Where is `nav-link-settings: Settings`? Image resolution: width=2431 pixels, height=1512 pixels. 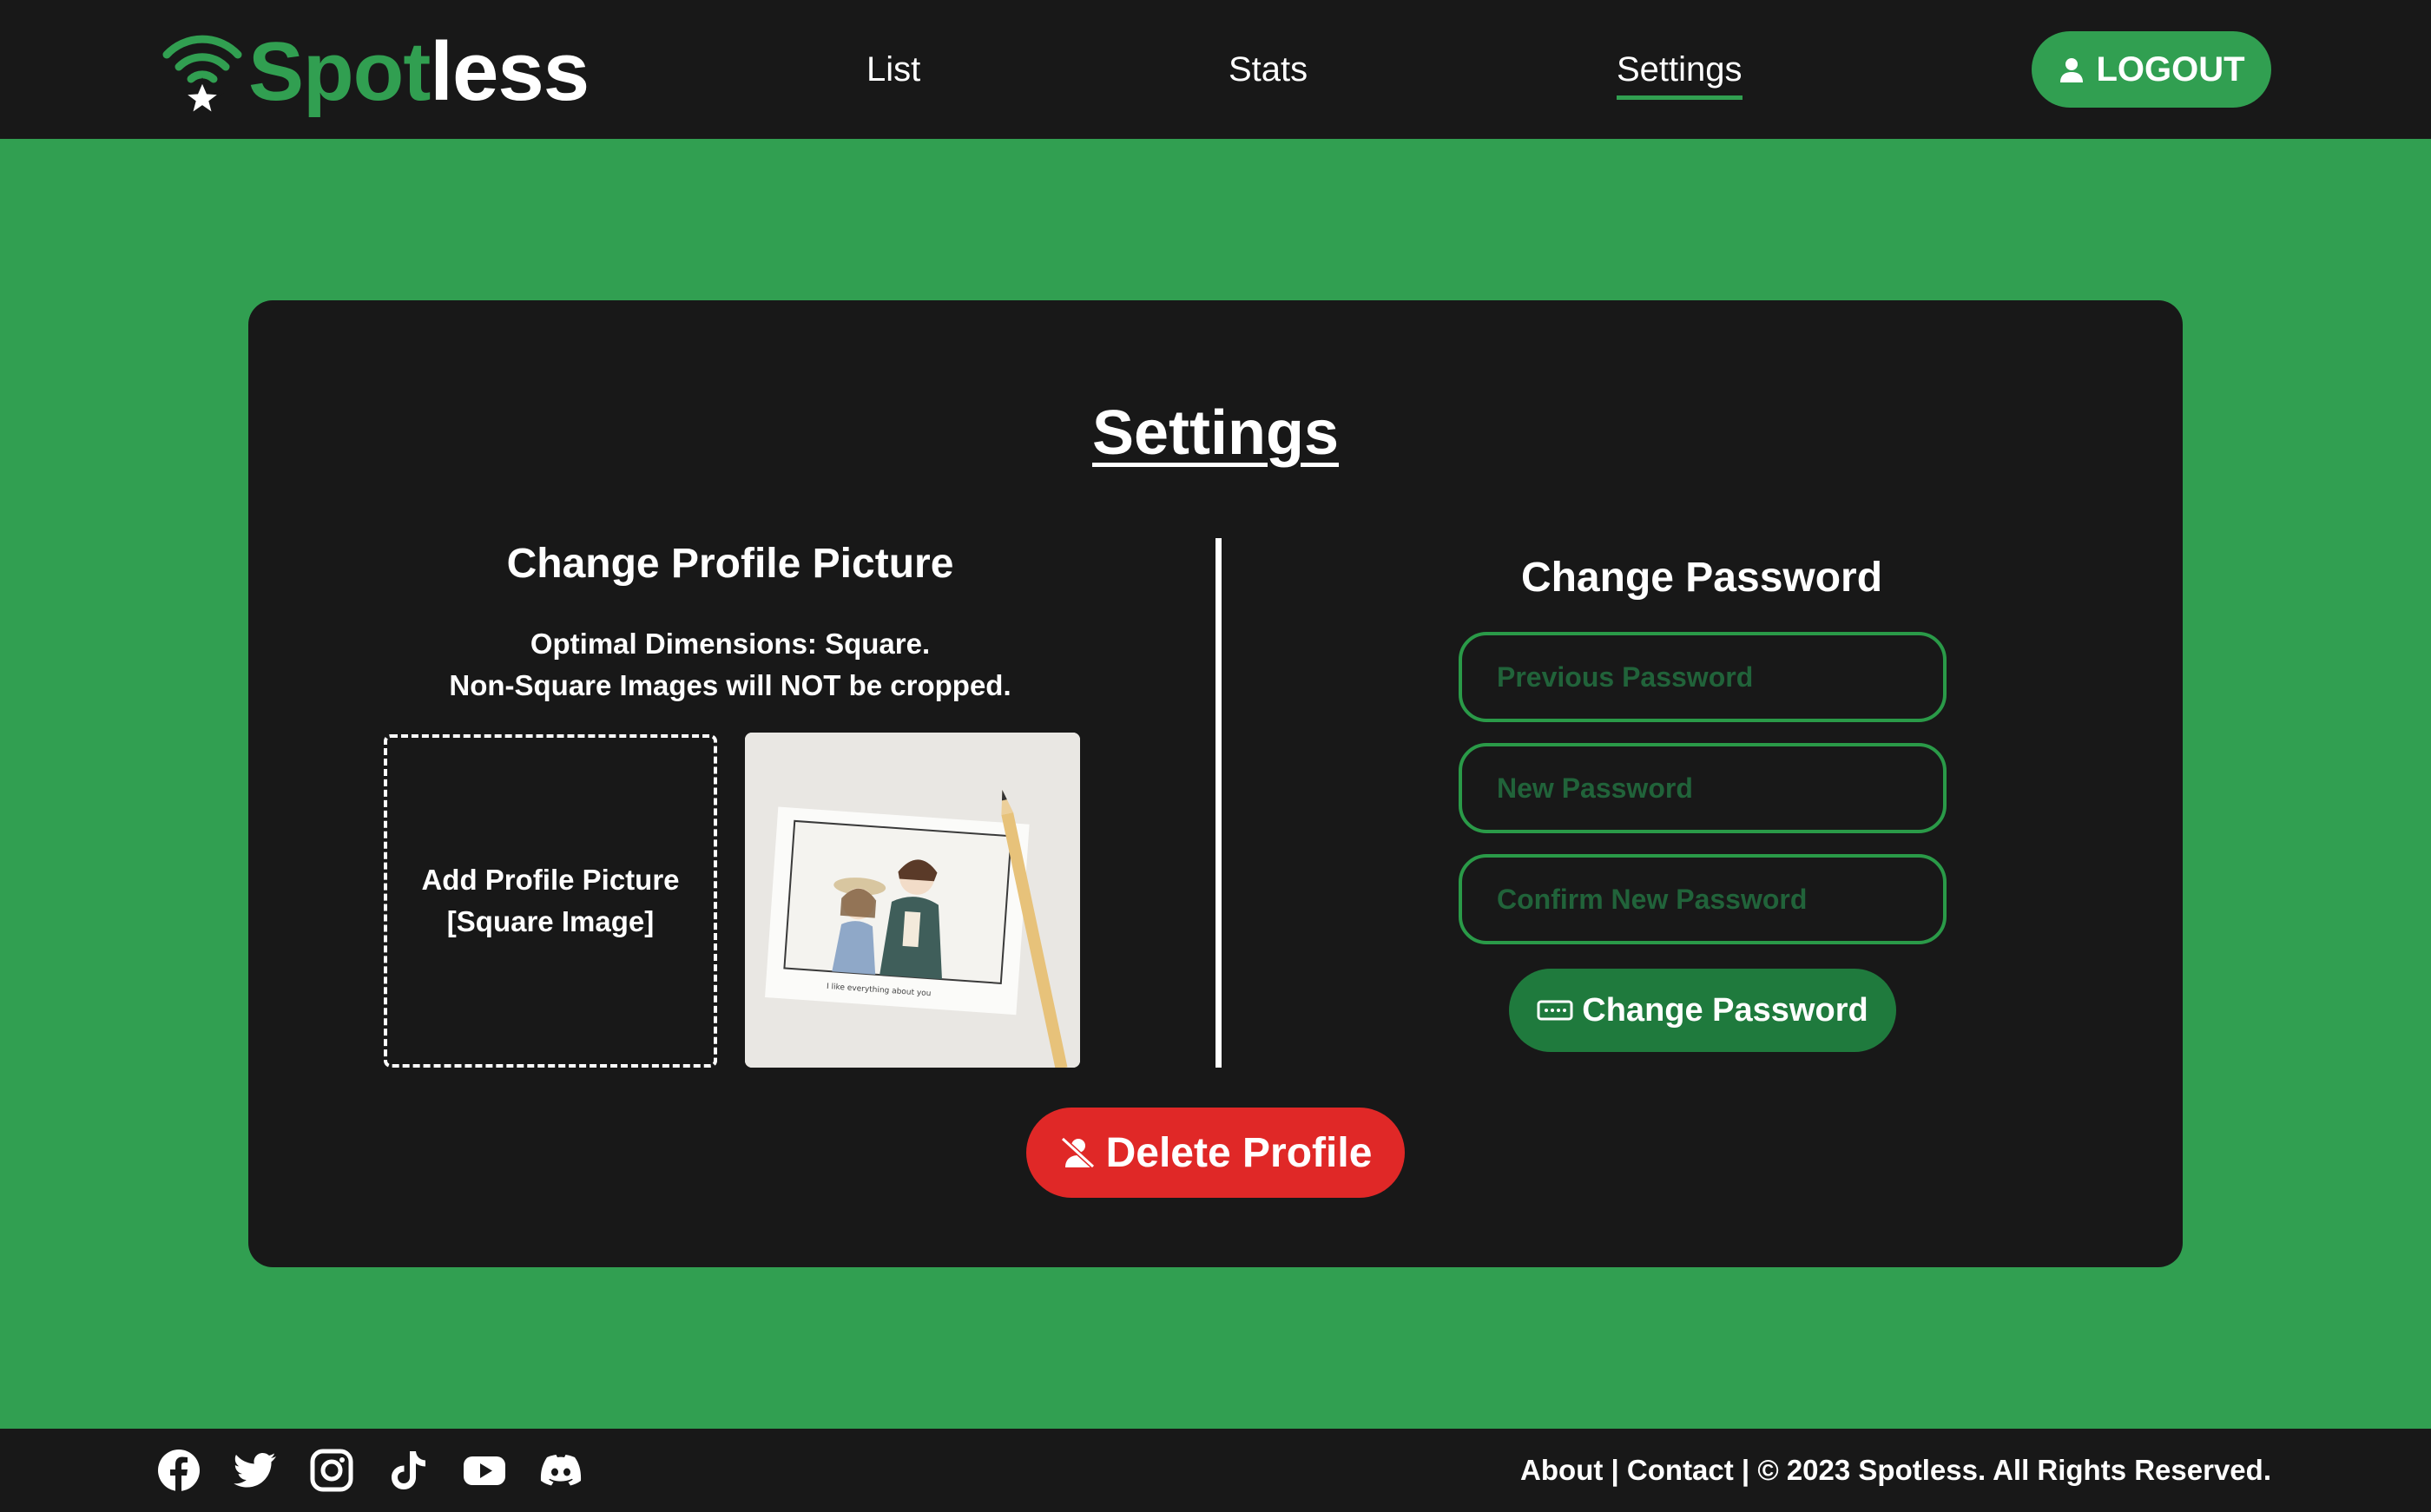 nav-link-settings: Settings is located at coordinates (1680, 73).